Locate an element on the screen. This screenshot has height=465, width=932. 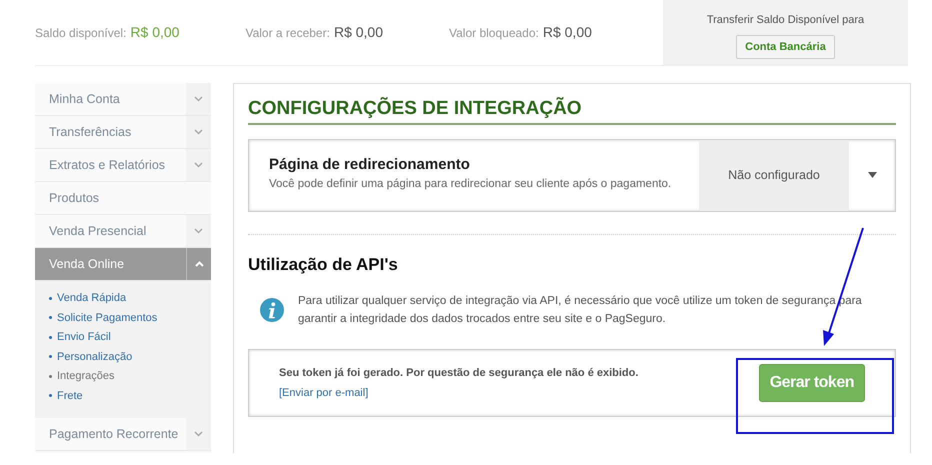
submenu-link: Personalização is located at coordinates (130, 357).